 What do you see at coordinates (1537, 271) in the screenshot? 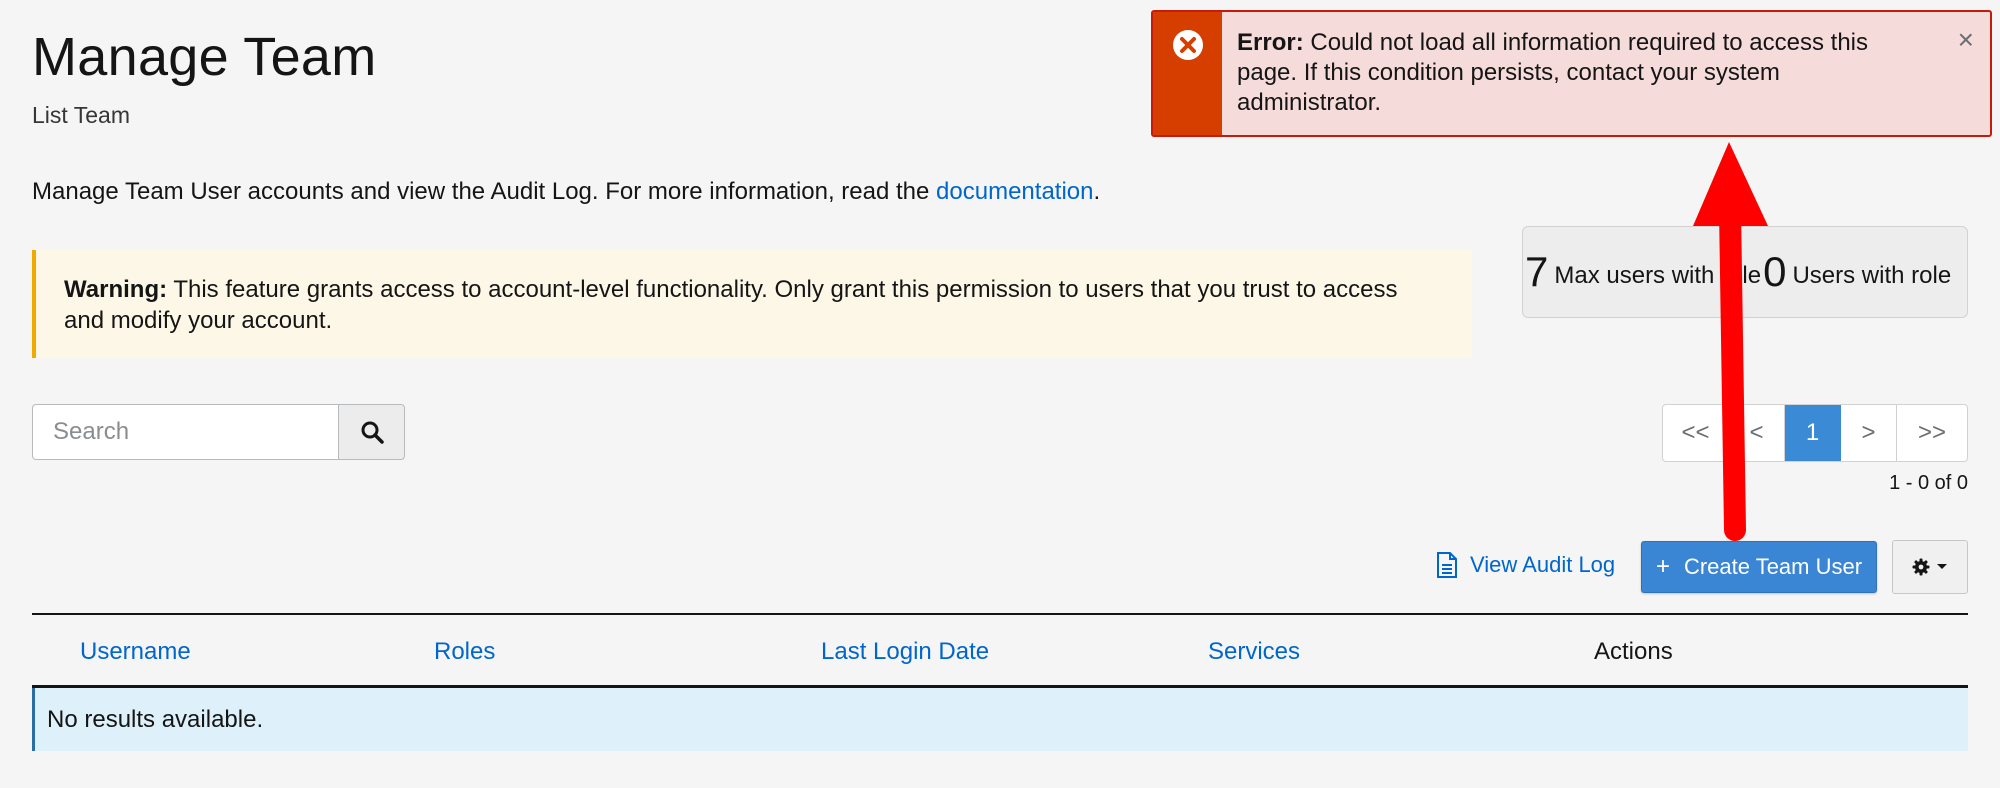
I see `max-users-value: 7` at bounding box center [1537, 271].